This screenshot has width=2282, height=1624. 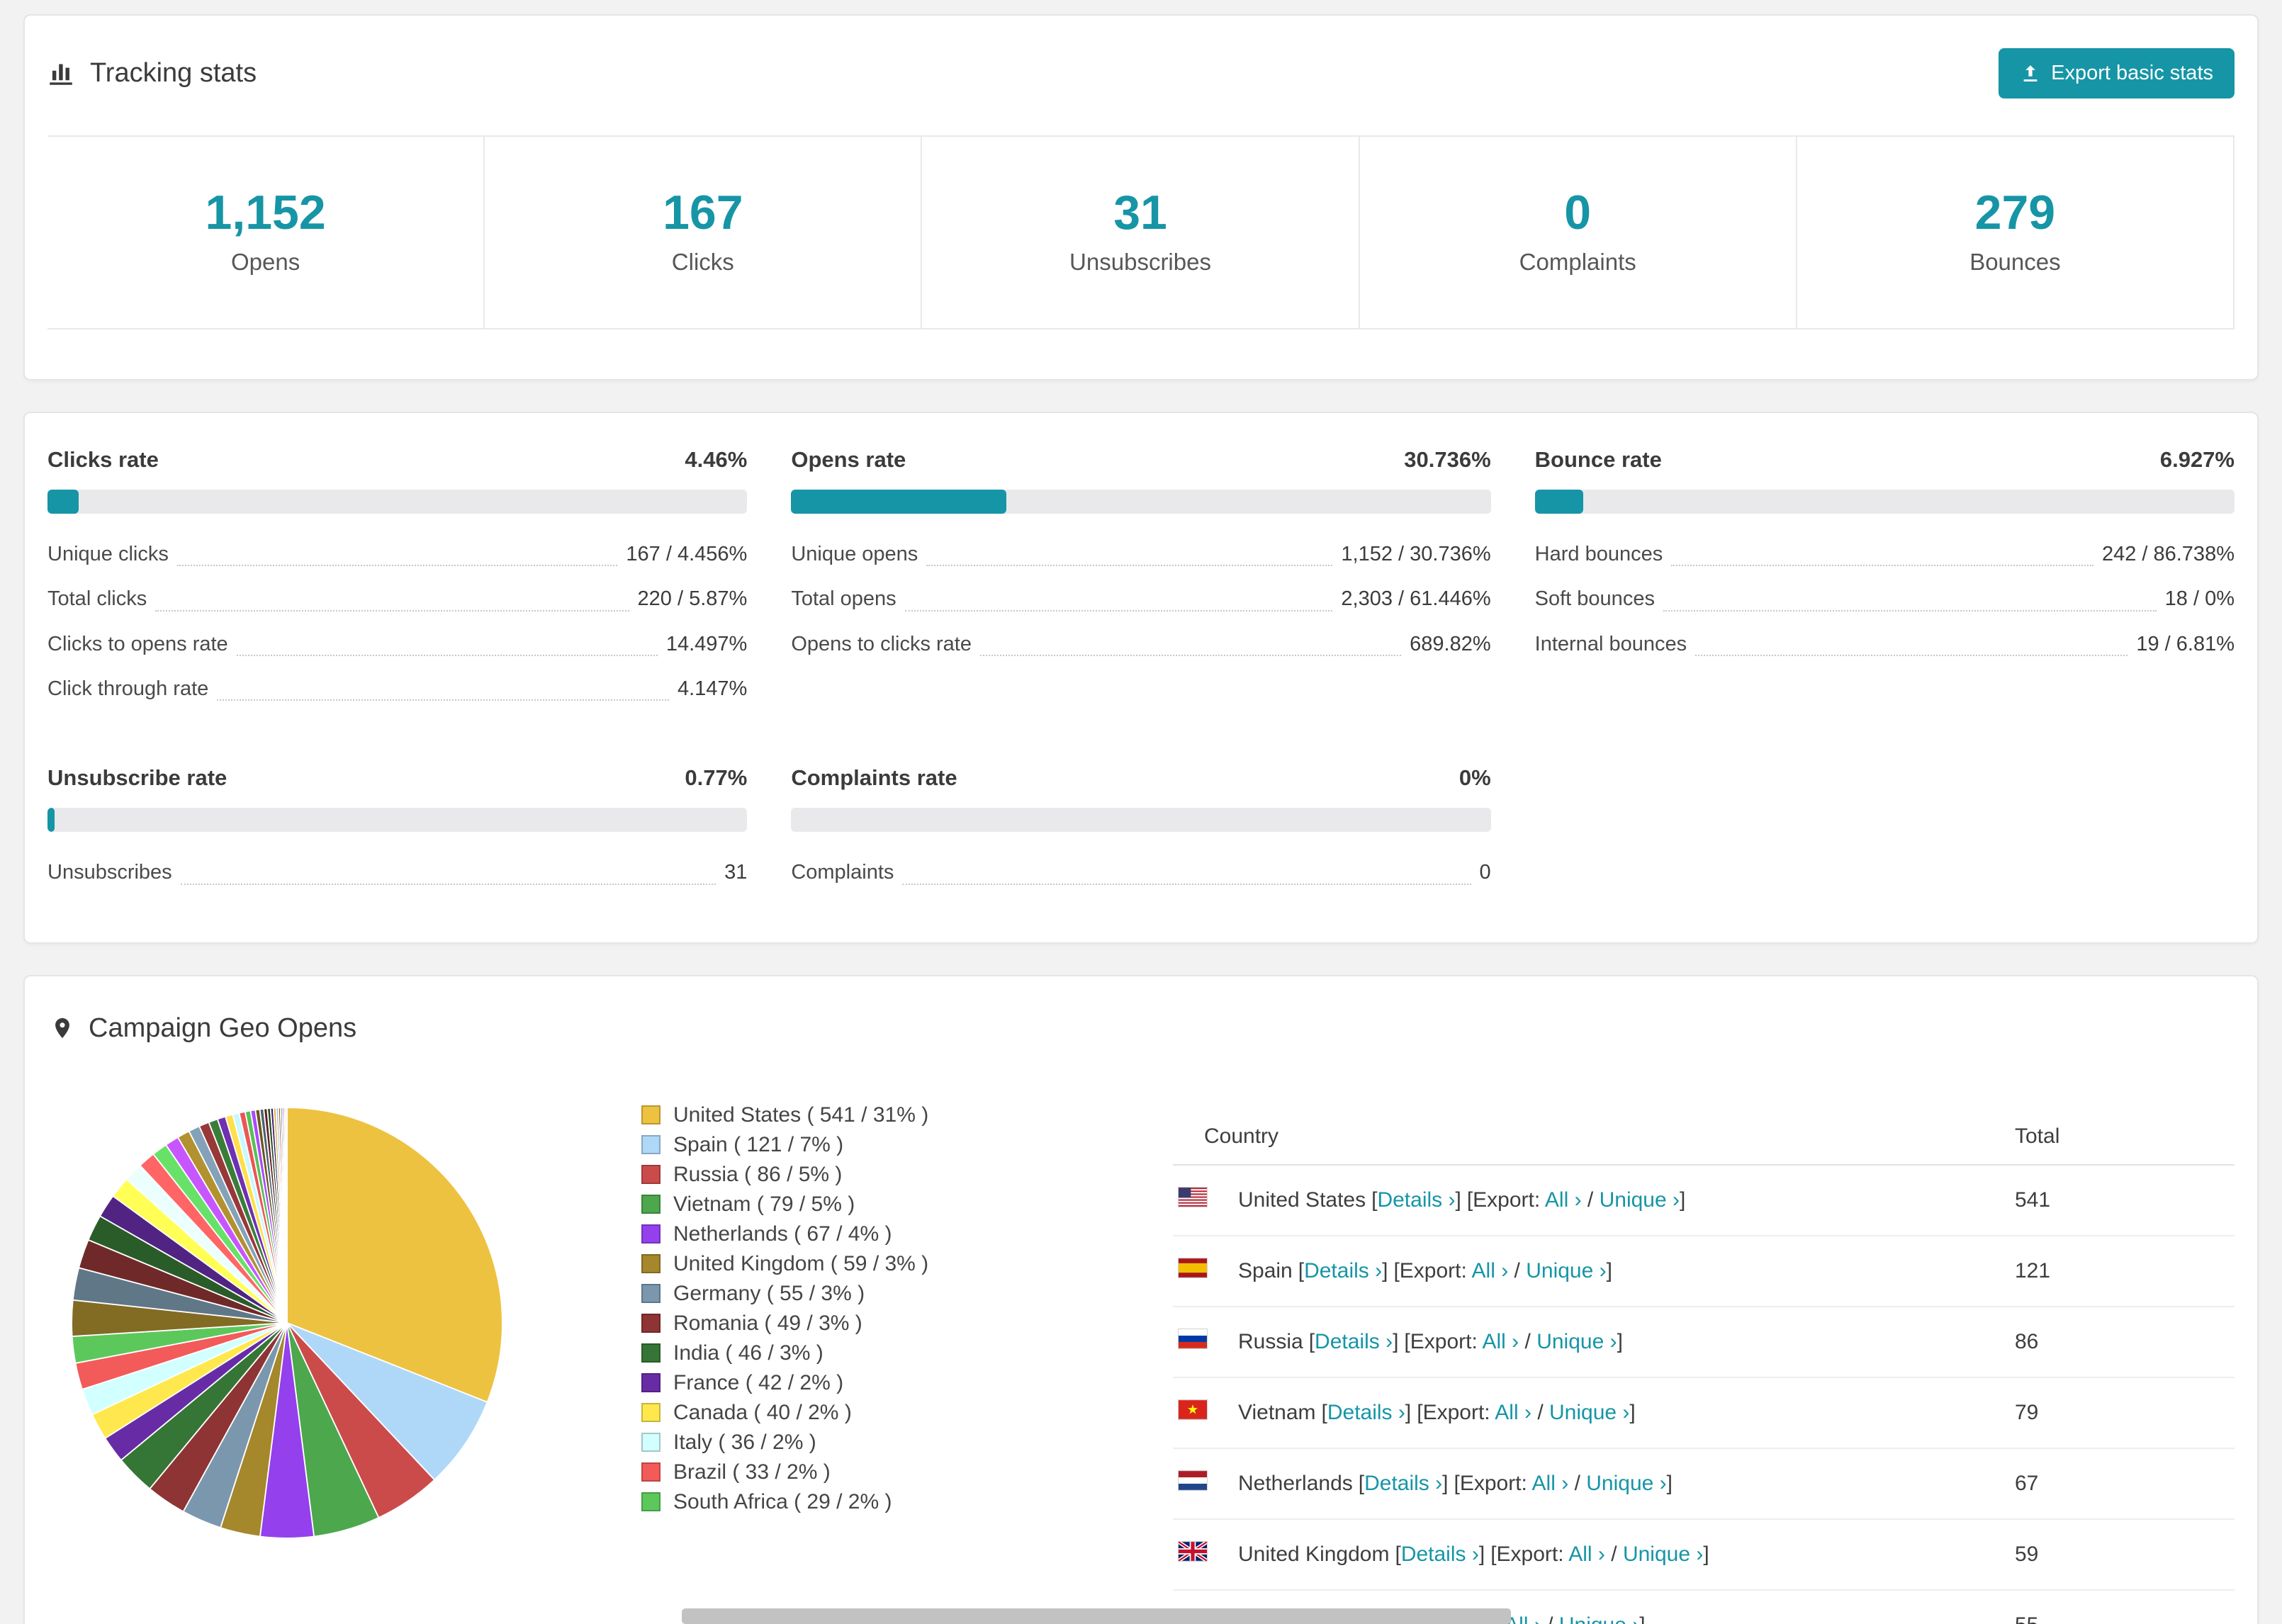 I want to click on stat-label: Bounces, so click(x=2015, y=262).